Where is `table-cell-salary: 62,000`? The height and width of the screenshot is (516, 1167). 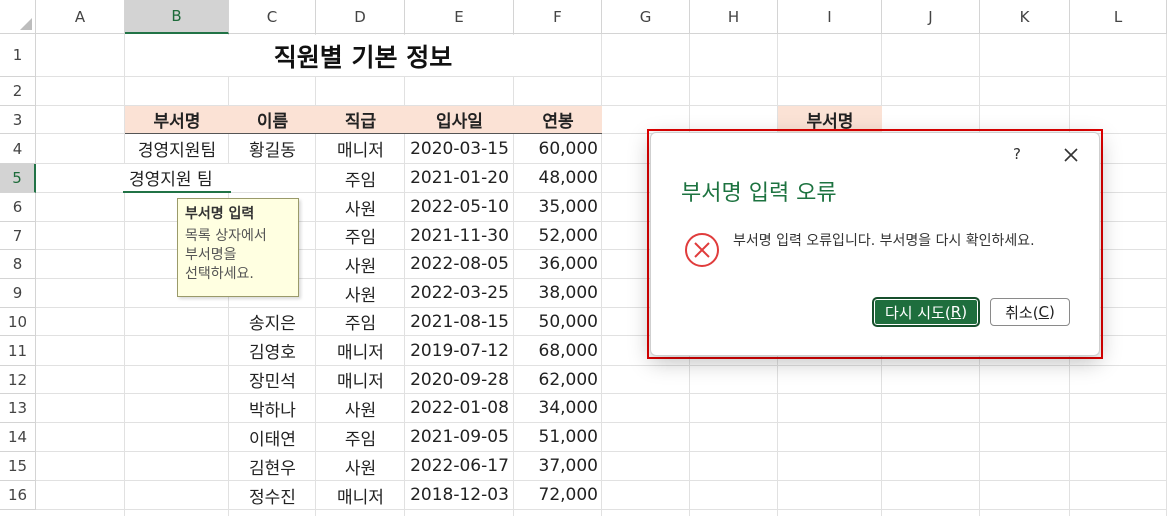
table-cell-salary: 62,000 is located at coordinates (558, 379).